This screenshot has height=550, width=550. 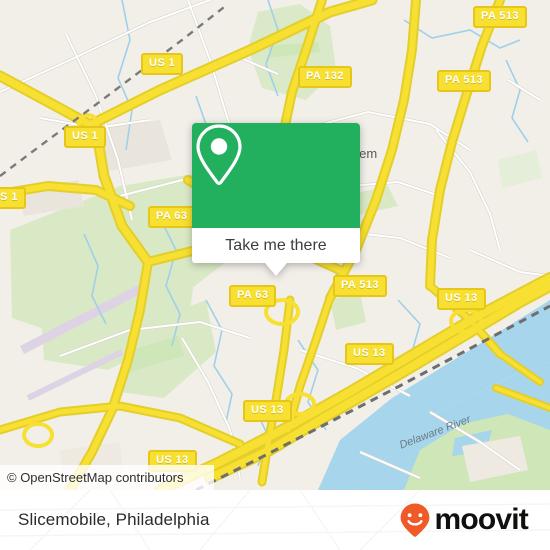 What do you see at coordinates (253, 296) in the screenshot?
I see `road-shield-pa63-south: PA 63` at bounding box center [253, 296].